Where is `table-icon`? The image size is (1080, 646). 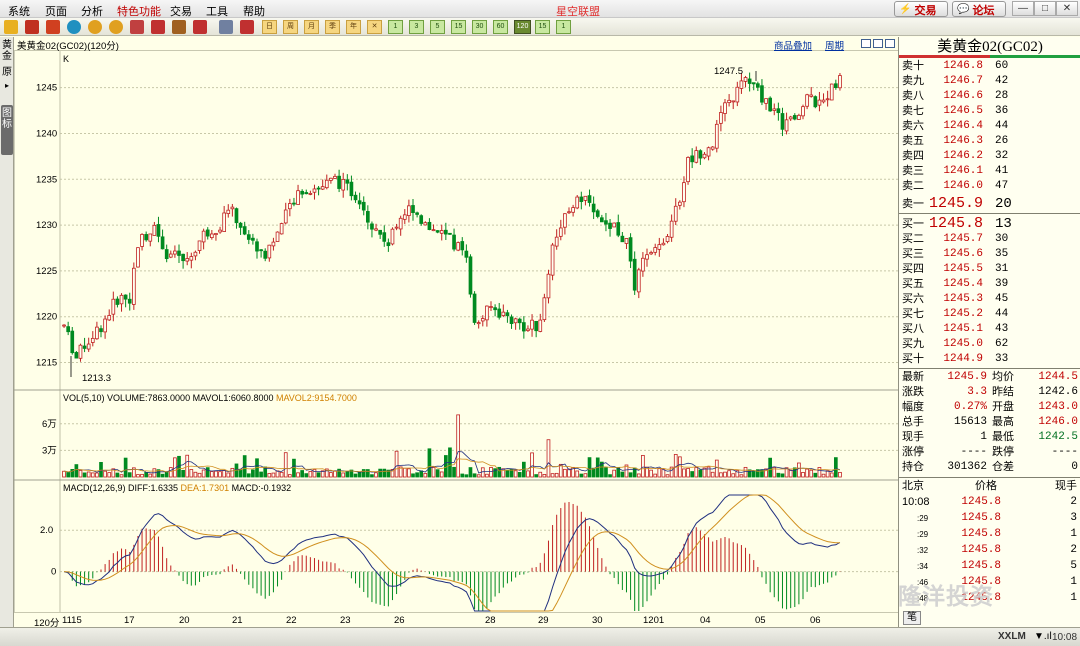 table-icon is located at coordinates (226, 27).